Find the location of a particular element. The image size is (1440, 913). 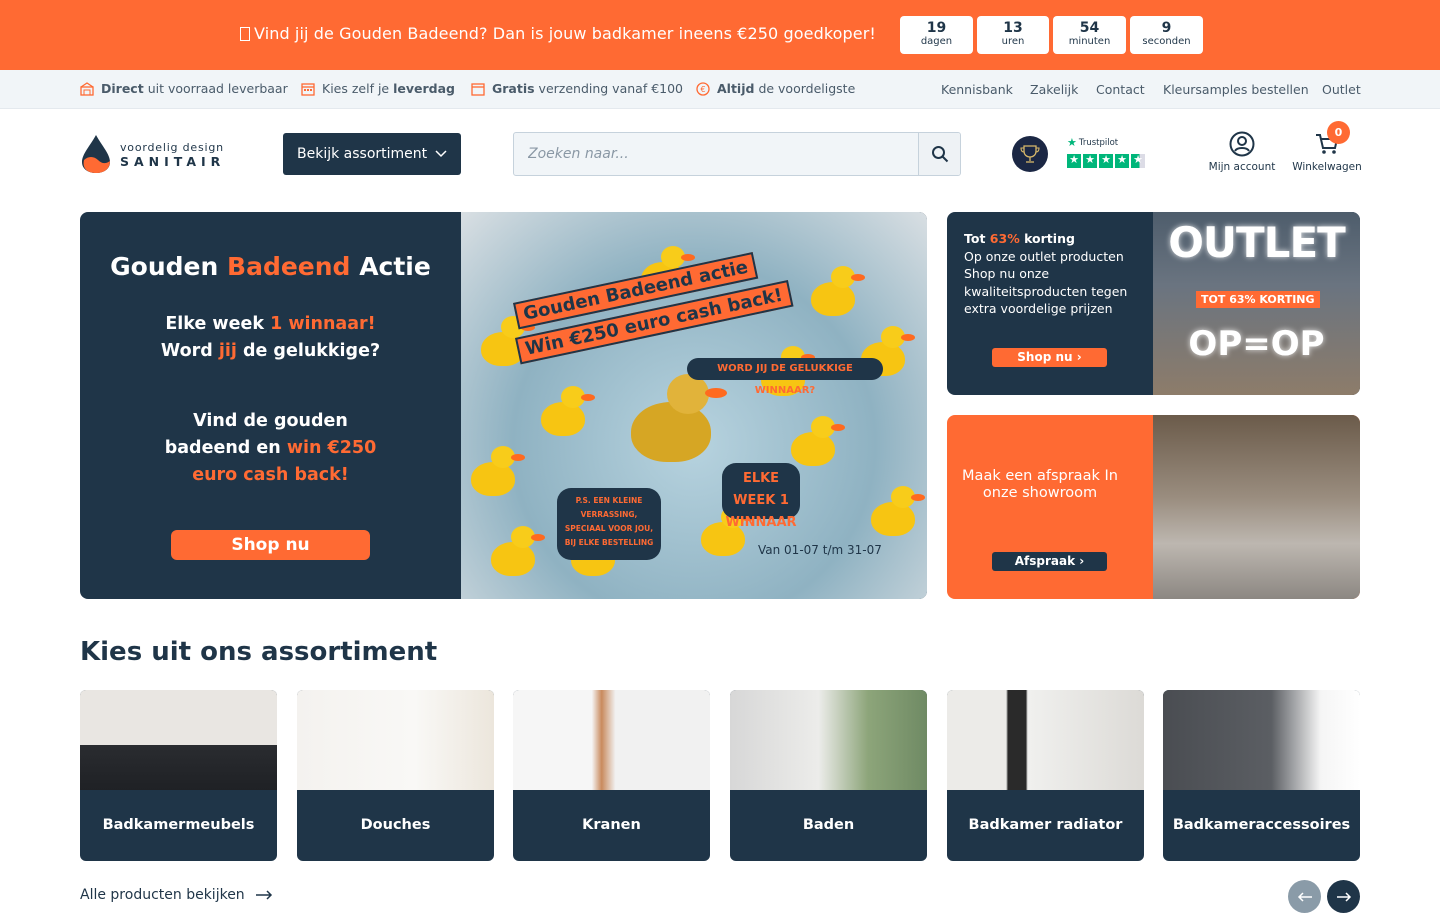

category-label: Baden is located at coordinates (828, 825).